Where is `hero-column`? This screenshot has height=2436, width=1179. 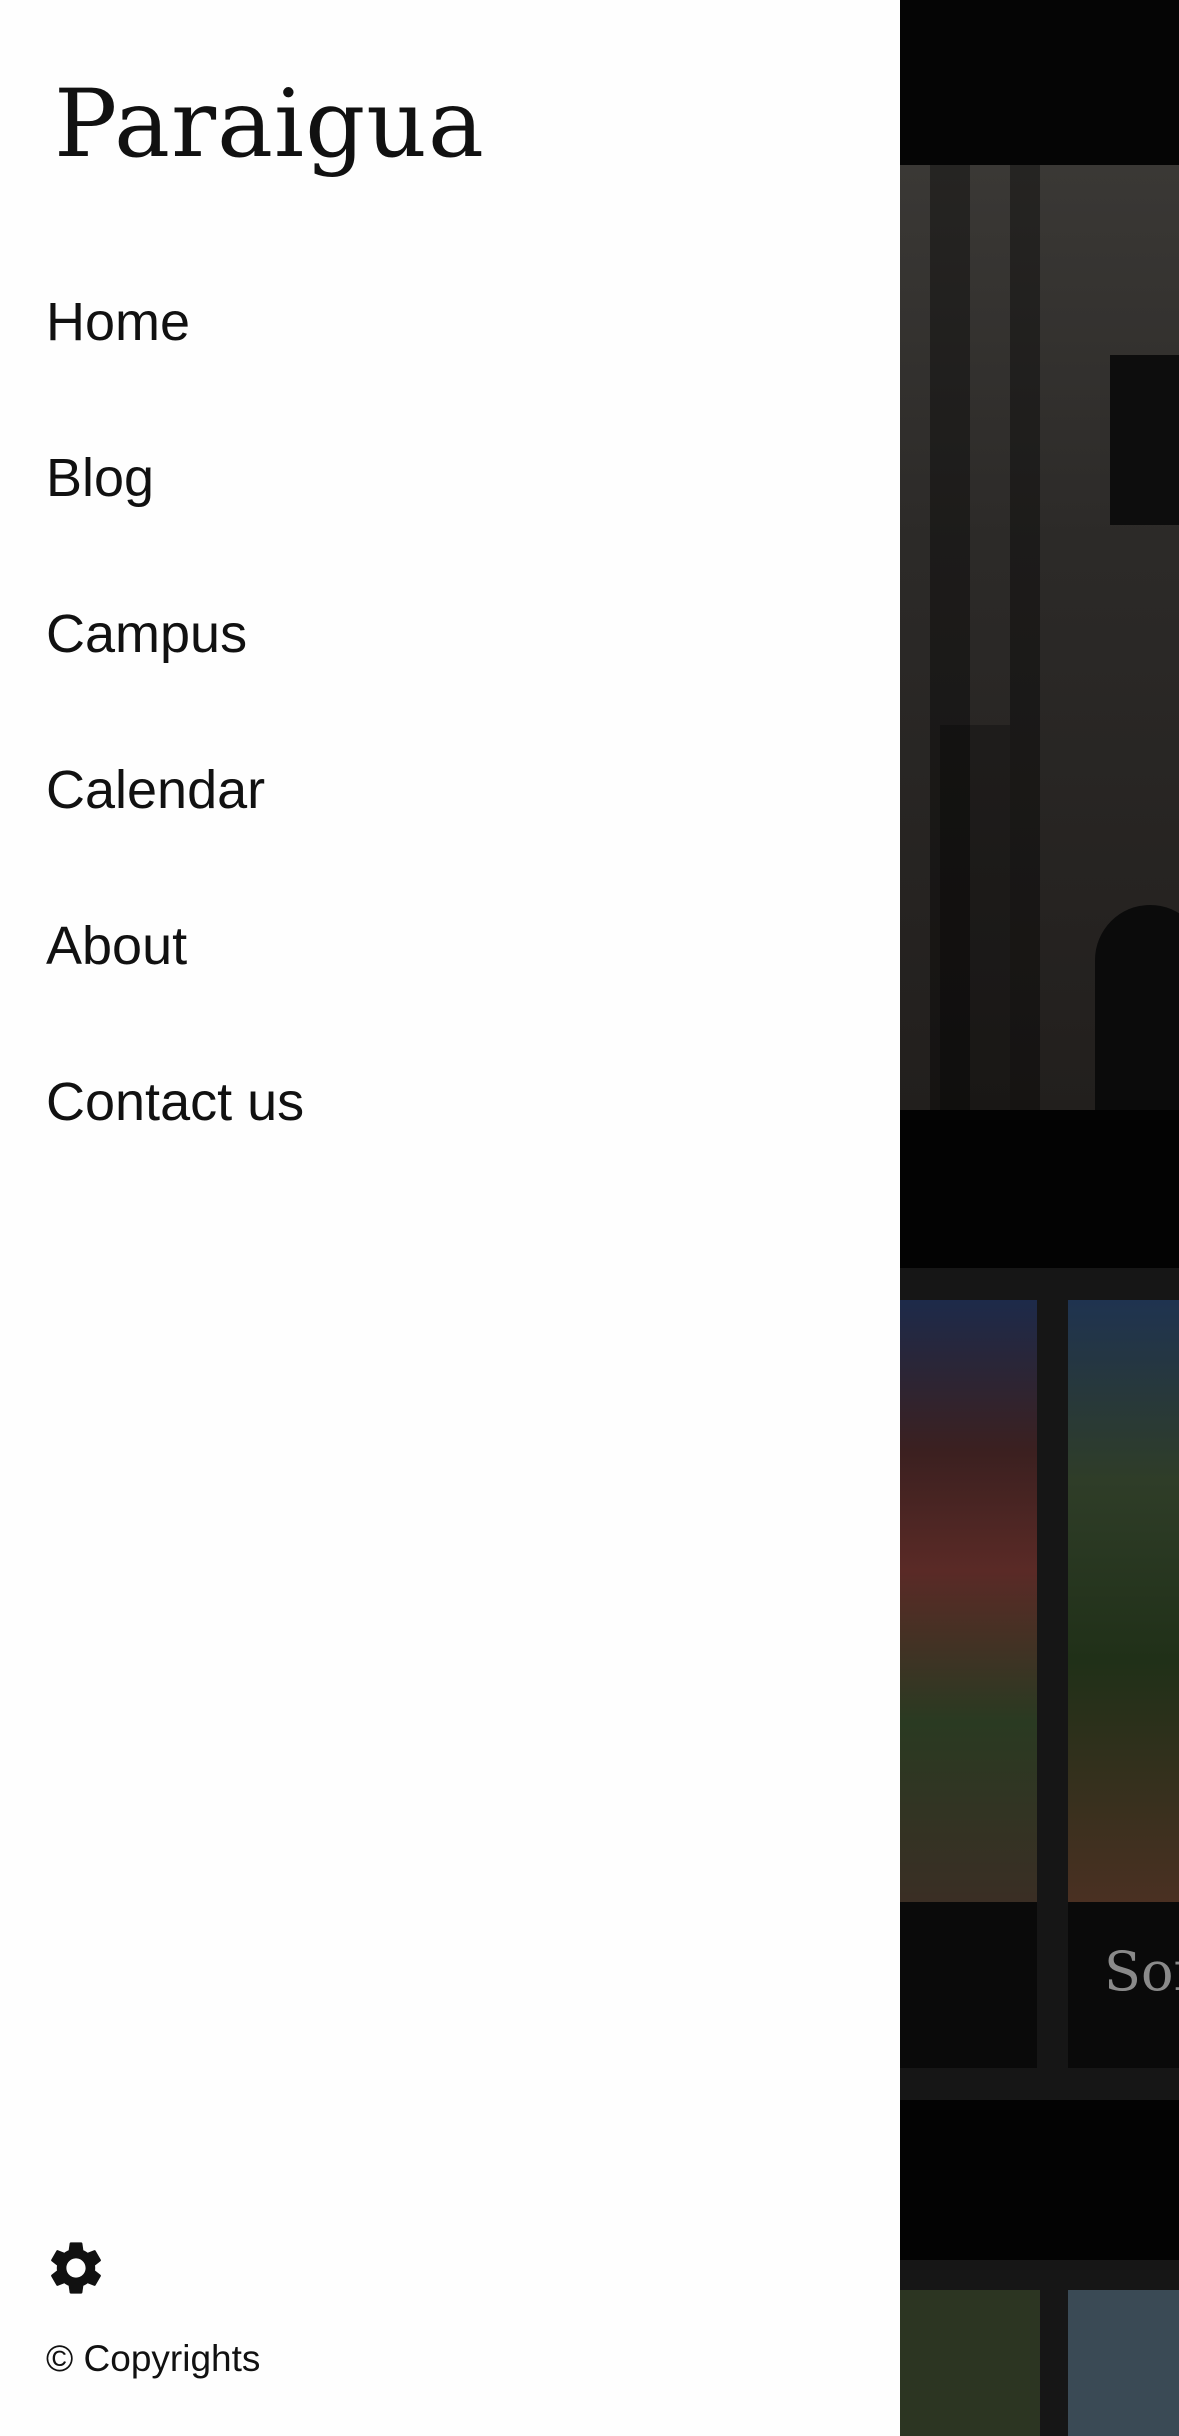 hero-column is located at coordinates (1025, 637).